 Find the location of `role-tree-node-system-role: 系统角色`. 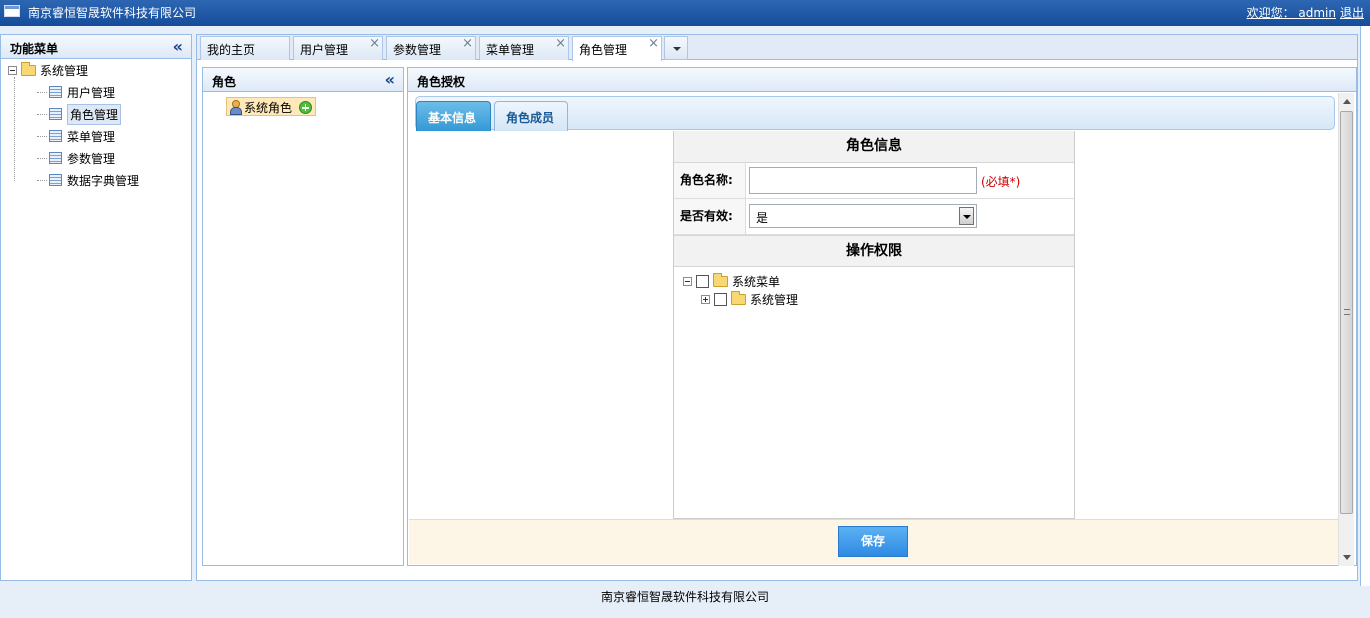

role-tree-node-system-role: 系统角色 is located at coordinates (271, 106).